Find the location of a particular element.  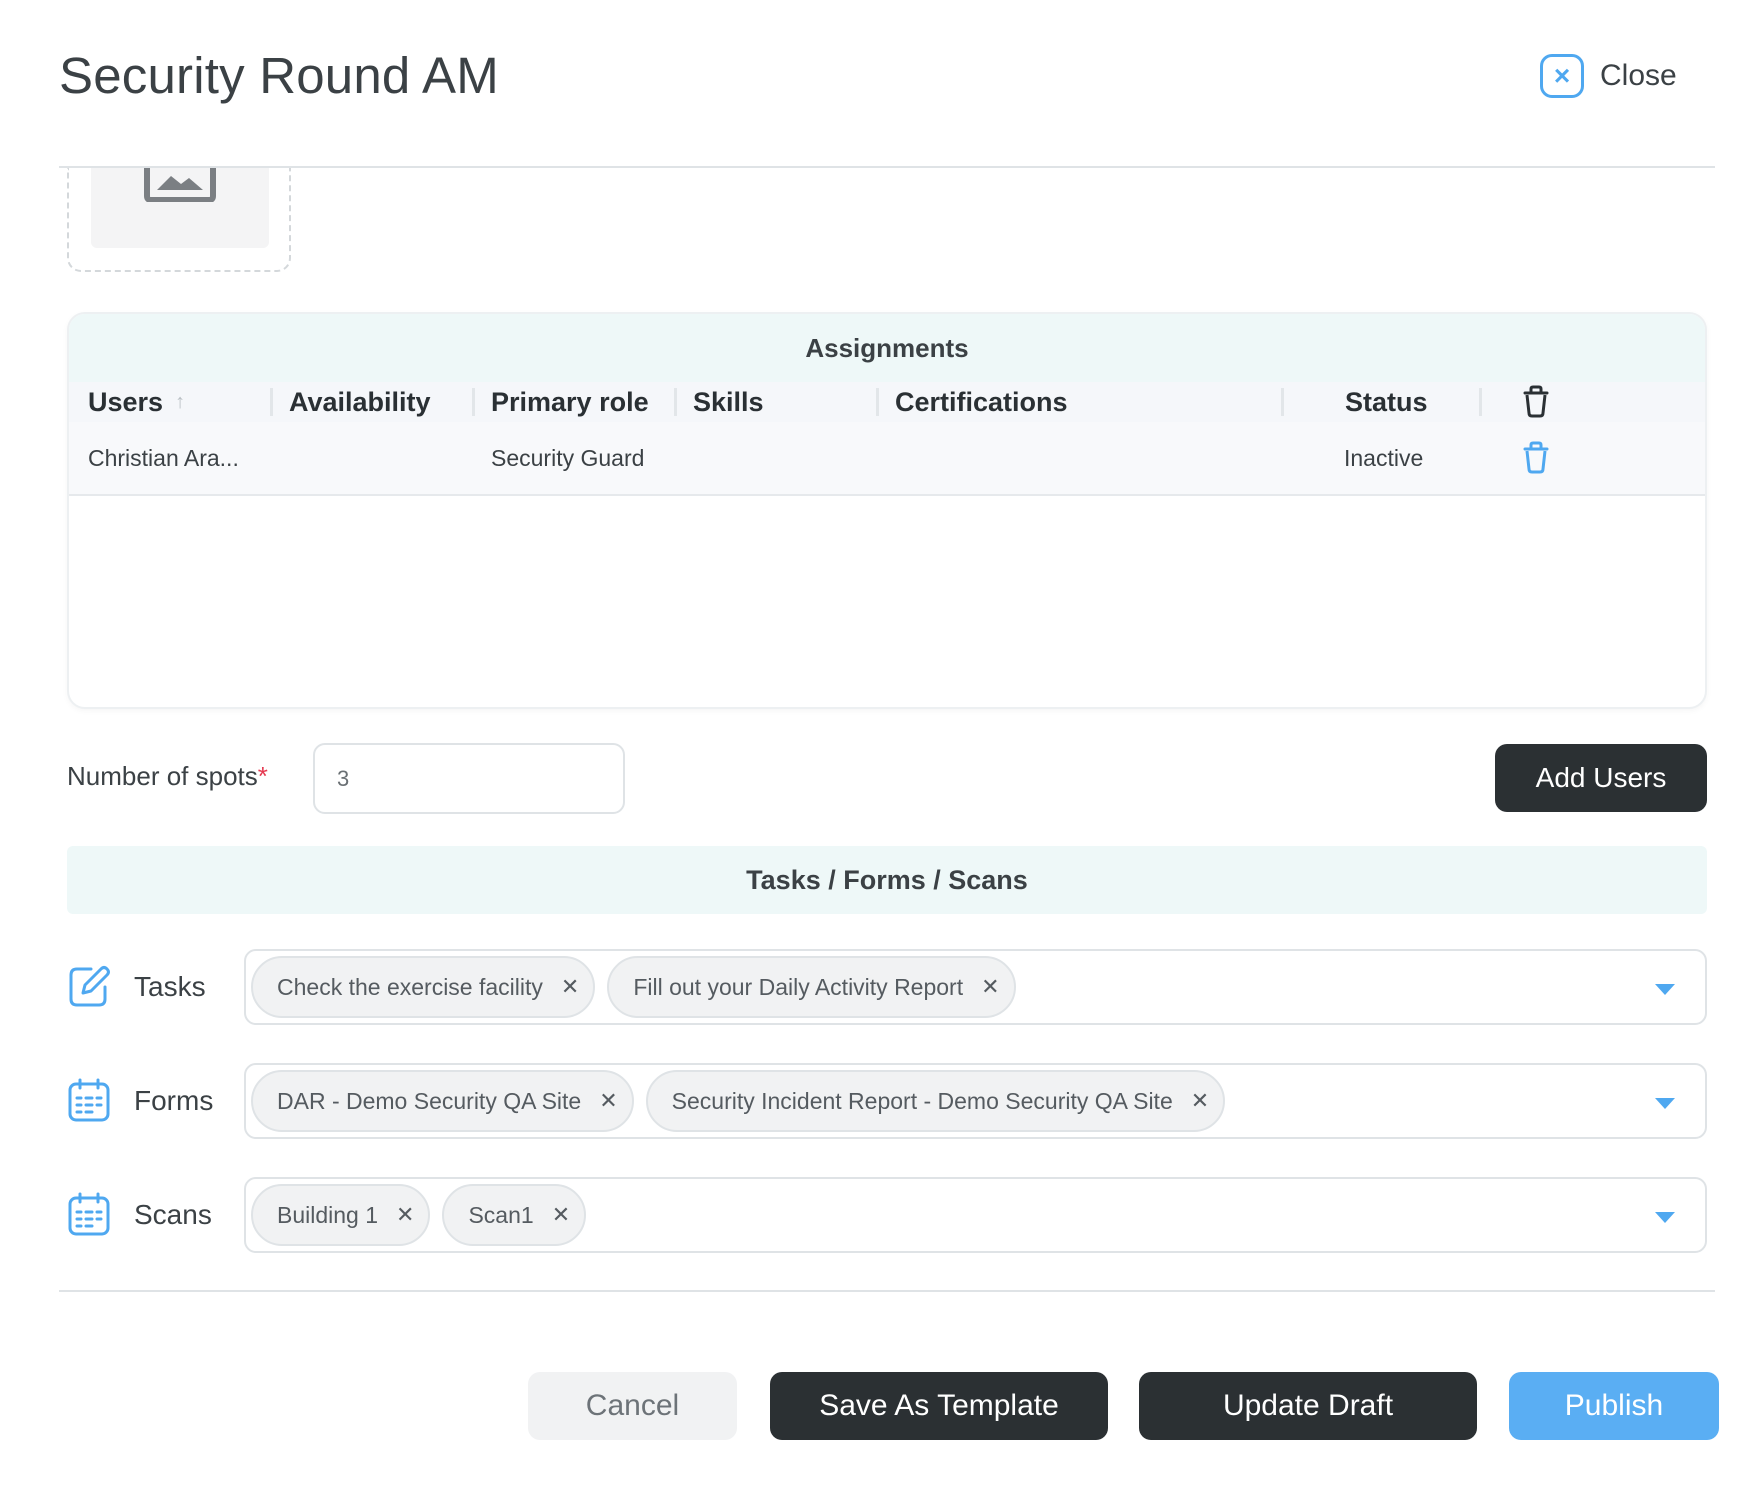

image-icon is located at coordinates (180, 185).